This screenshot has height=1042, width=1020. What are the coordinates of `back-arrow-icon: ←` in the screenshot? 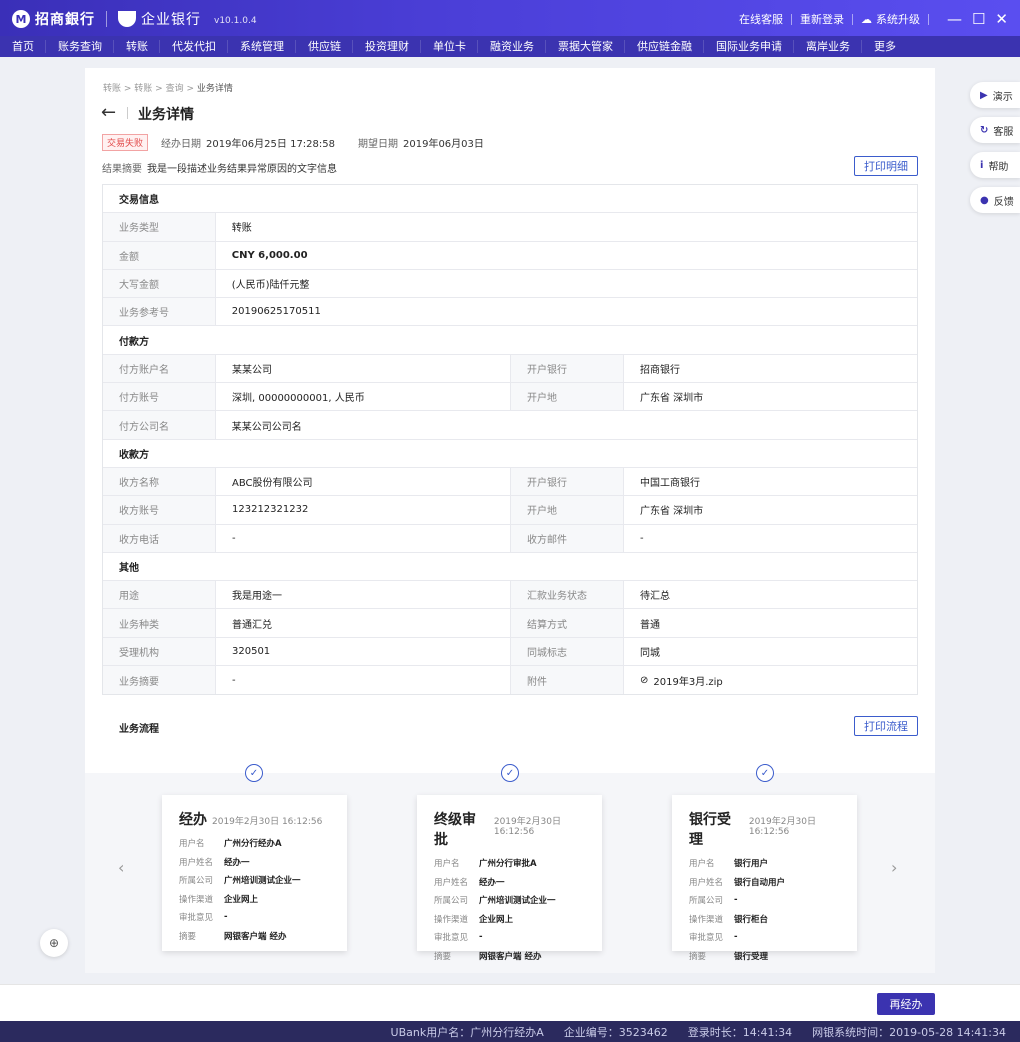 It's located at (108, 112).